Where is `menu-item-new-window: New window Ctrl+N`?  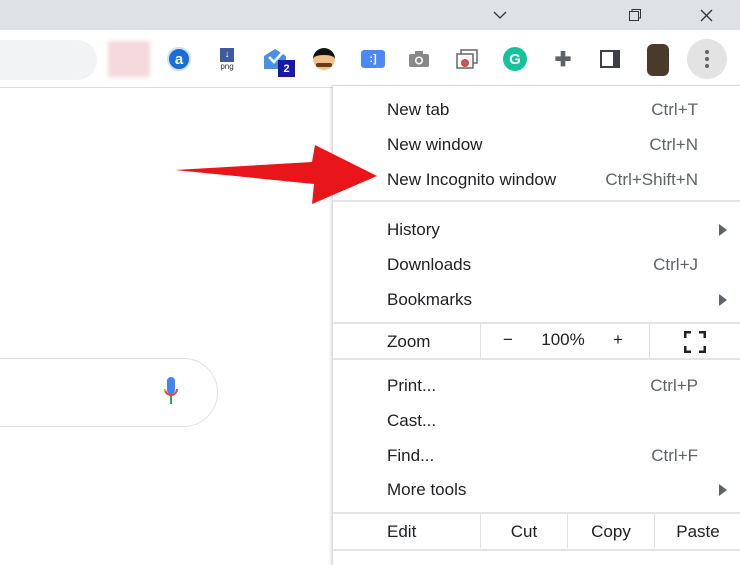 menu-item-new-window: New window Ctrl+N is located at coordinates (536, 144).